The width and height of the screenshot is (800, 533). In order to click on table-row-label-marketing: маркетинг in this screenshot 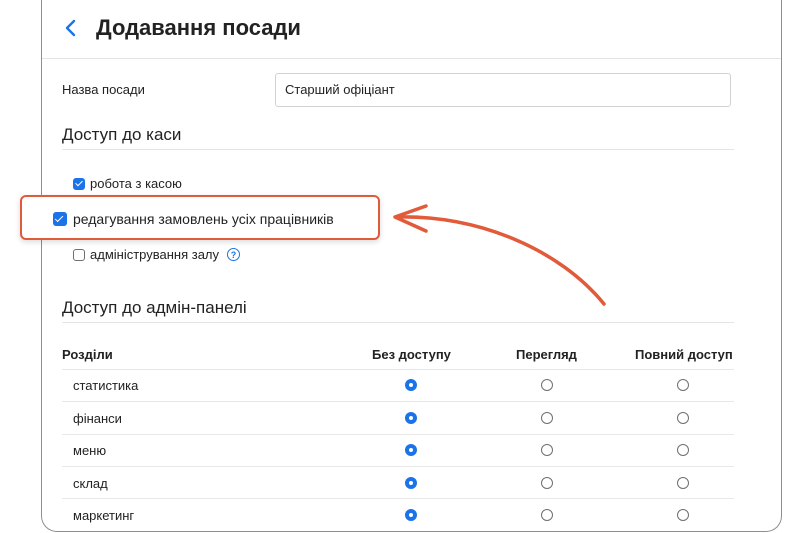, I will do `click(104, 515)`.